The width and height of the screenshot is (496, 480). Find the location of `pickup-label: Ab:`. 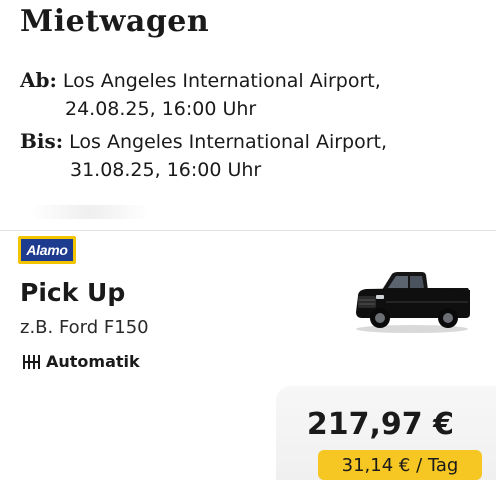

pickup-label: Ab: is located at coordinates (38, 80).